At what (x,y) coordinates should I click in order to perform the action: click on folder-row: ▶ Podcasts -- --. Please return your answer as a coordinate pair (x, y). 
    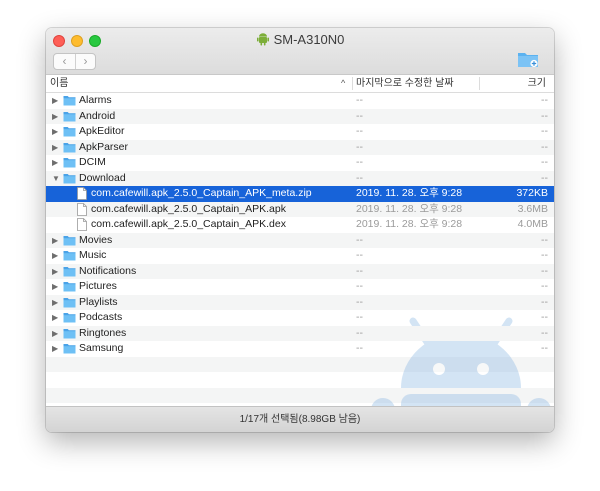
    Looking at the image, I should click on (300, 318).